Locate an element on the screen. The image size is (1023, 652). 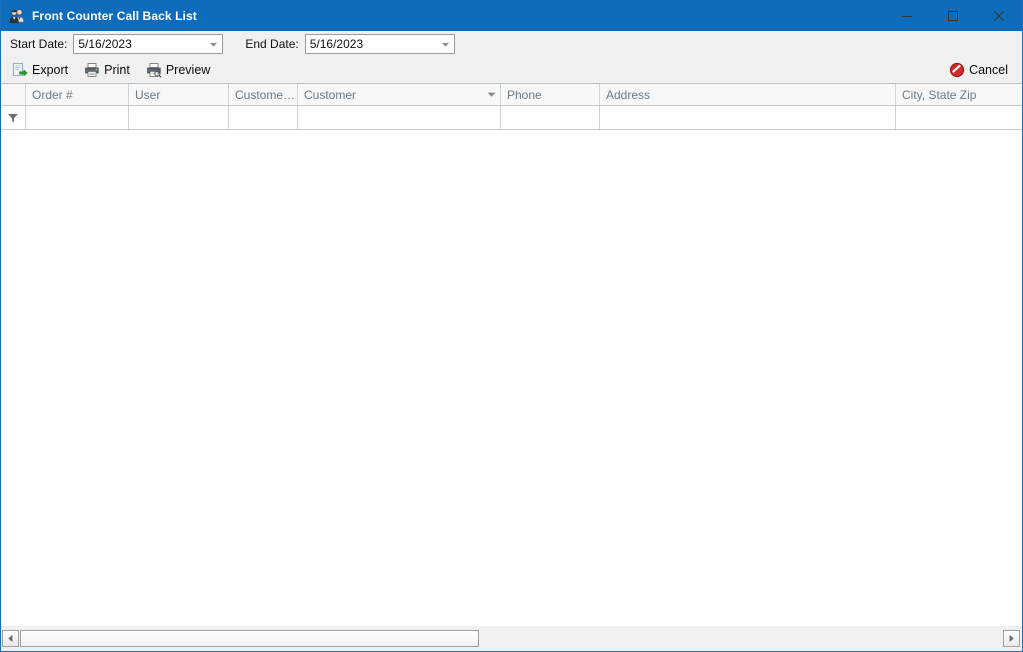
close-button is located at coordinates (999, 15).